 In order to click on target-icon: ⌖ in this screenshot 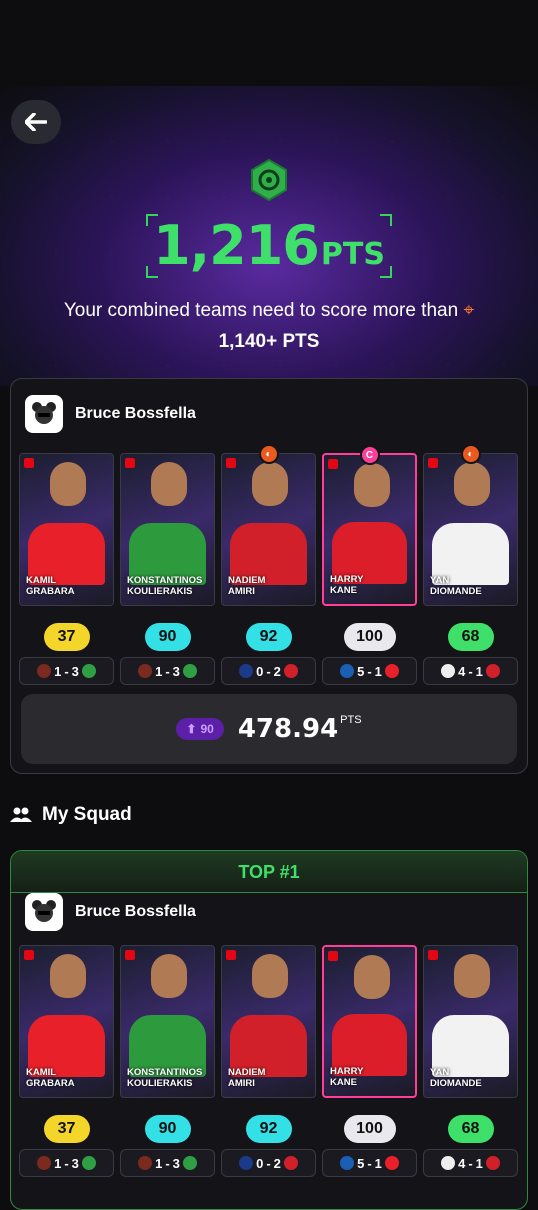, I will do `click(469, 310)`.